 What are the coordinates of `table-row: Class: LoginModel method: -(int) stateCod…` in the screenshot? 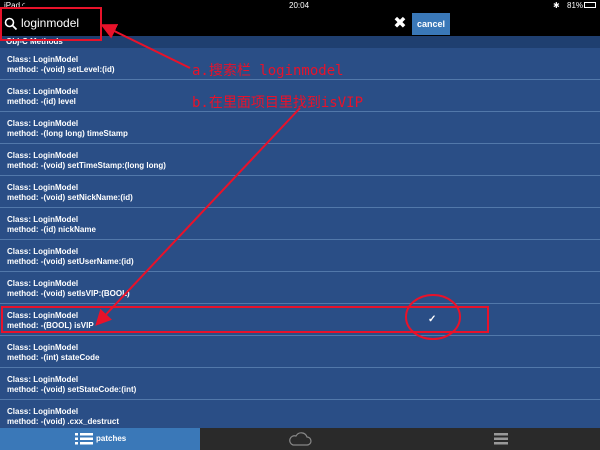 It's located at (300, 352).